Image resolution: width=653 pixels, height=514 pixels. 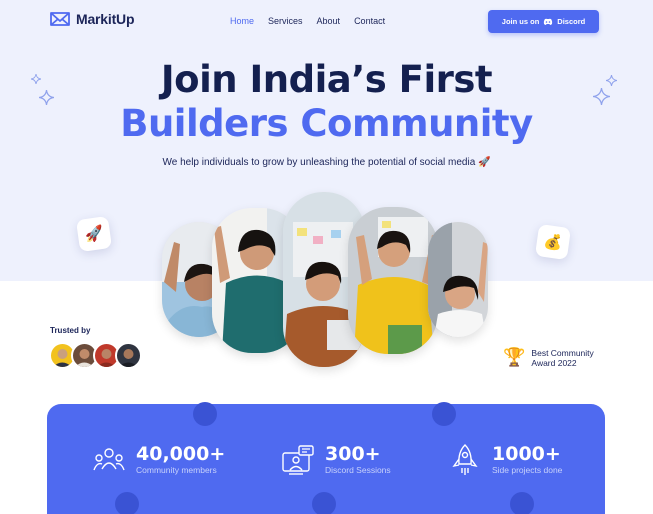 I want to click on money-bag-card: 💰, so click(x=553, y=242).